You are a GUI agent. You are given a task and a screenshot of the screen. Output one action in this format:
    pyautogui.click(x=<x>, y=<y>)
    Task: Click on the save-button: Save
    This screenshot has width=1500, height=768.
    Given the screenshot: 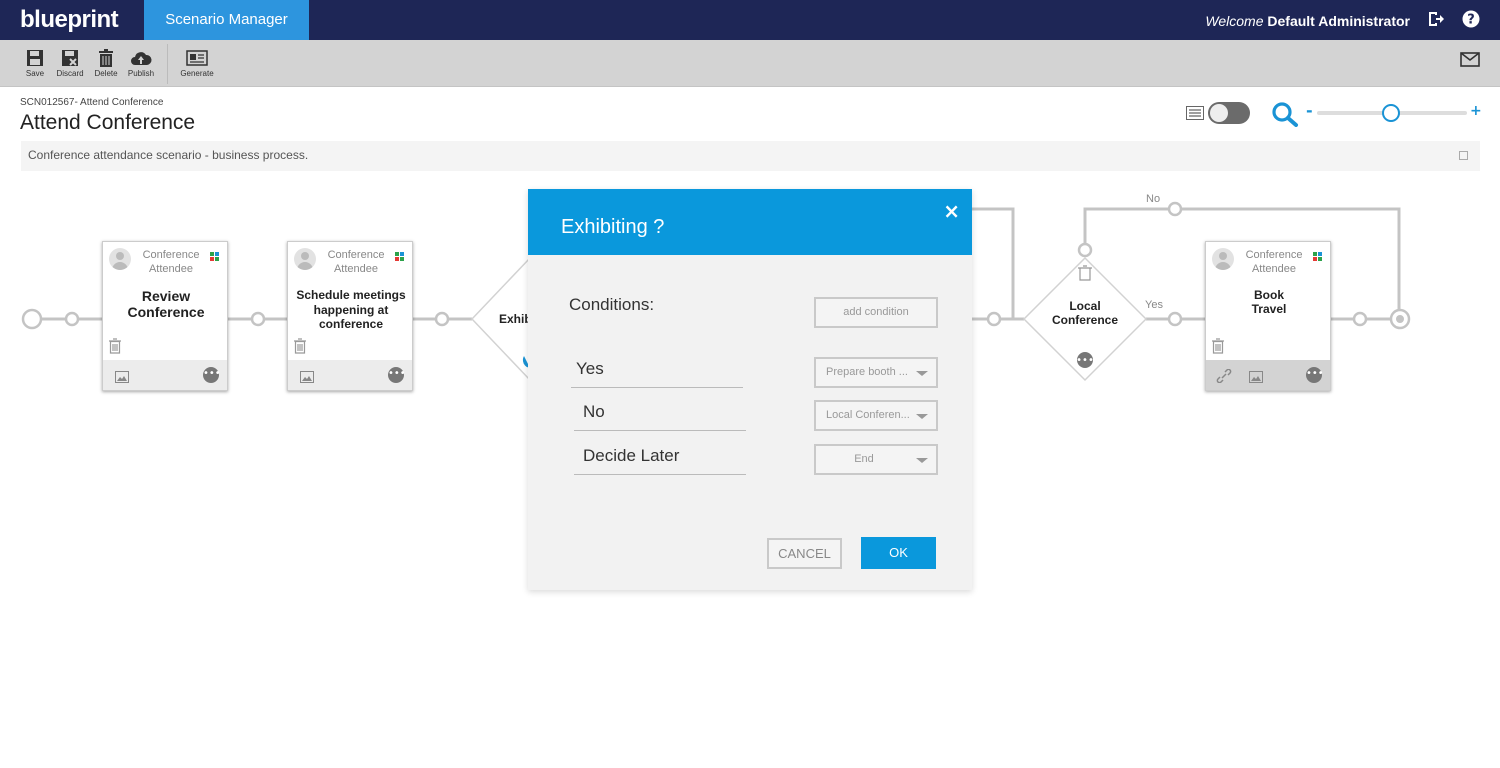 What is the action you would take?
    pyautogui.click(x=35, y=63)
    